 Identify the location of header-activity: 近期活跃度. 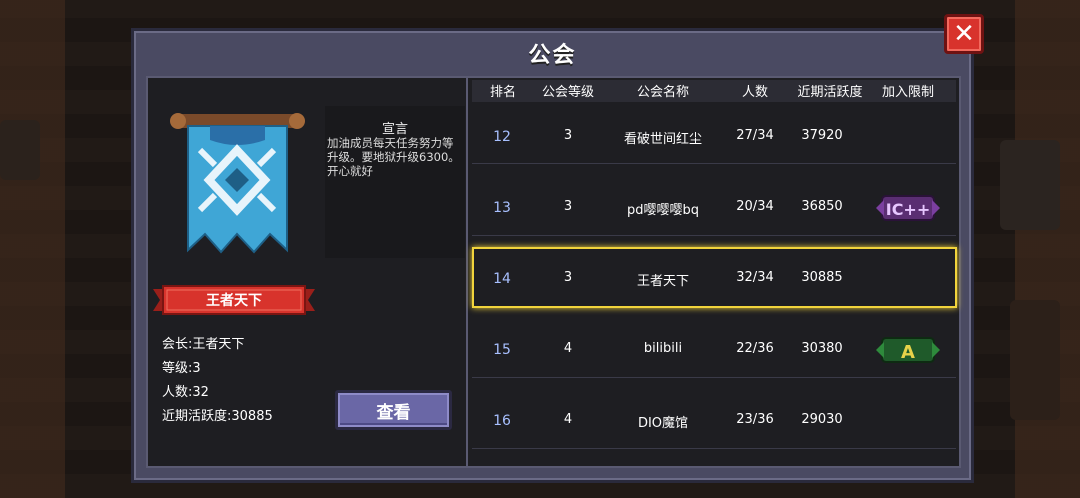
(830, 92).